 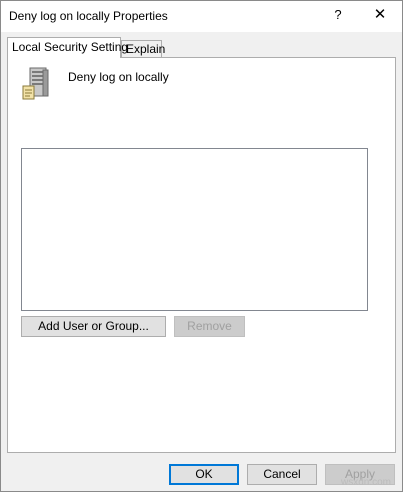 What do you see at coordinates (380, 16) in the screenshot?
I see `close-button: ✕` at bounding box center [380, 16].